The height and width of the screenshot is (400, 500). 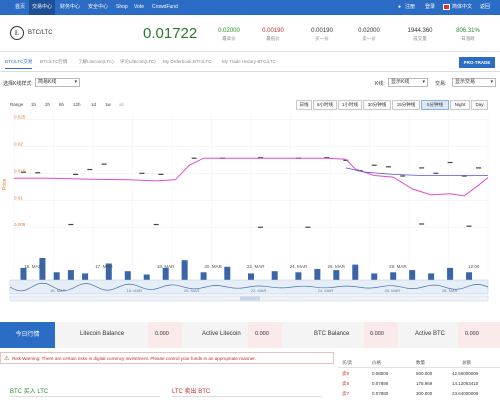 I want to click on warning-icon: ⚠, so click(x=7, y=359).